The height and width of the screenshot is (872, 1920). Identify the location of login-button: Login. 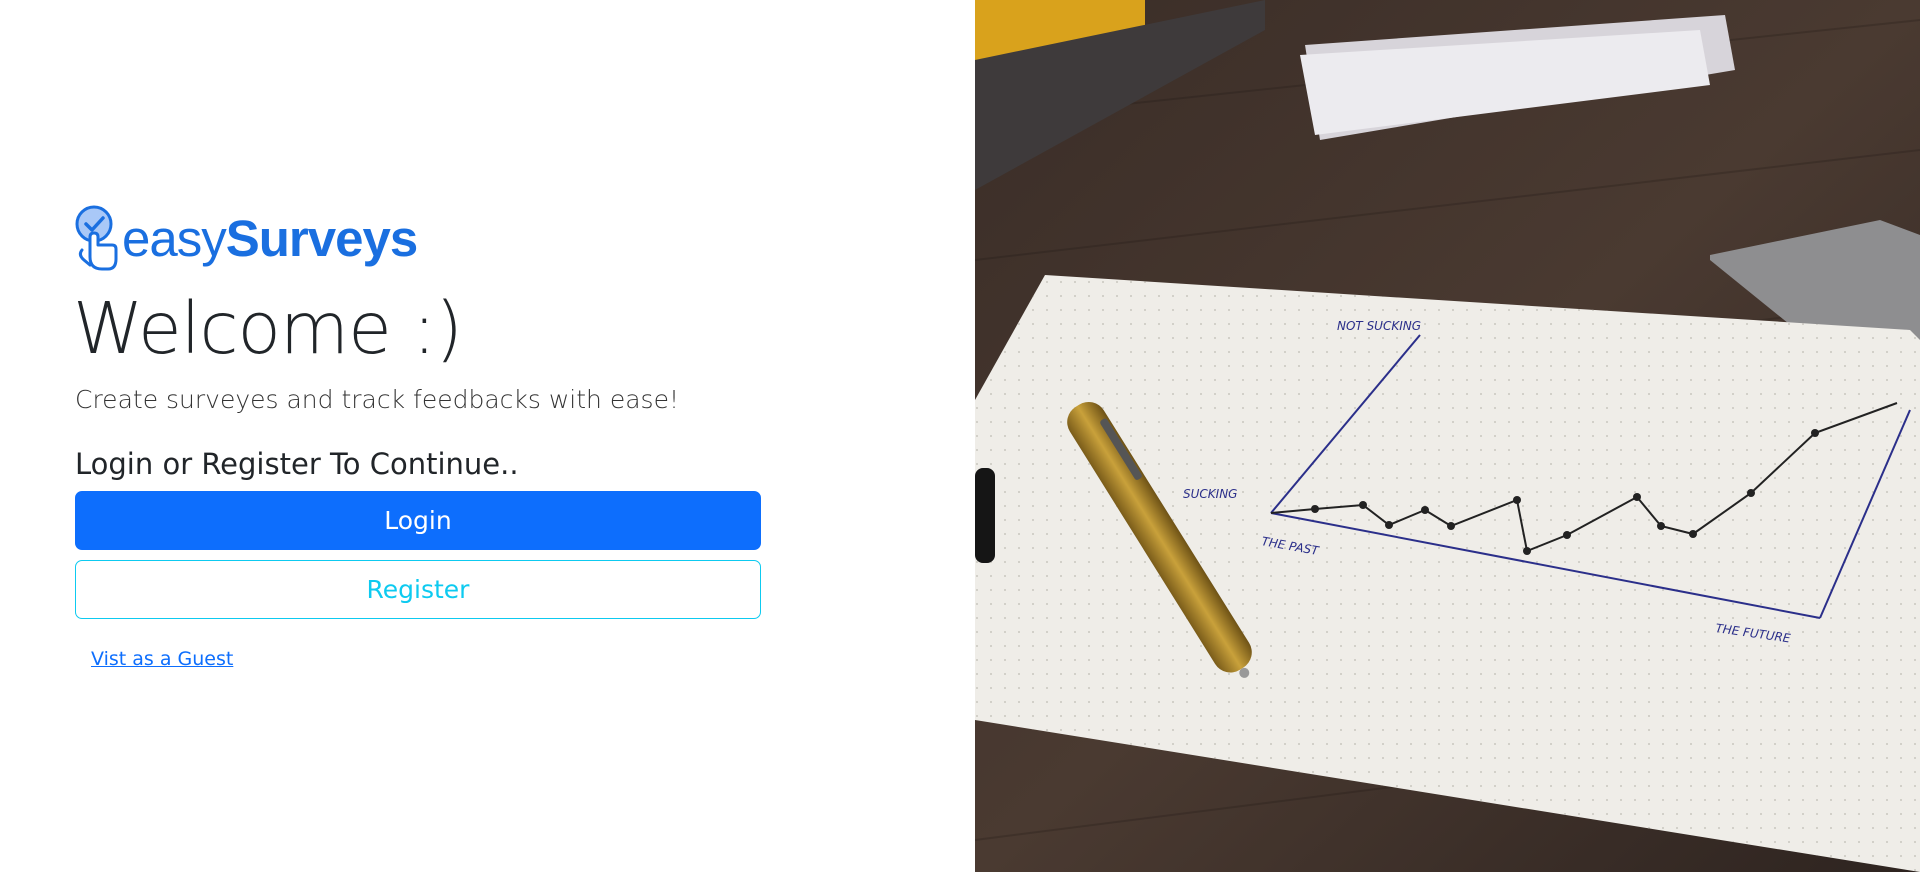
(418, 520).